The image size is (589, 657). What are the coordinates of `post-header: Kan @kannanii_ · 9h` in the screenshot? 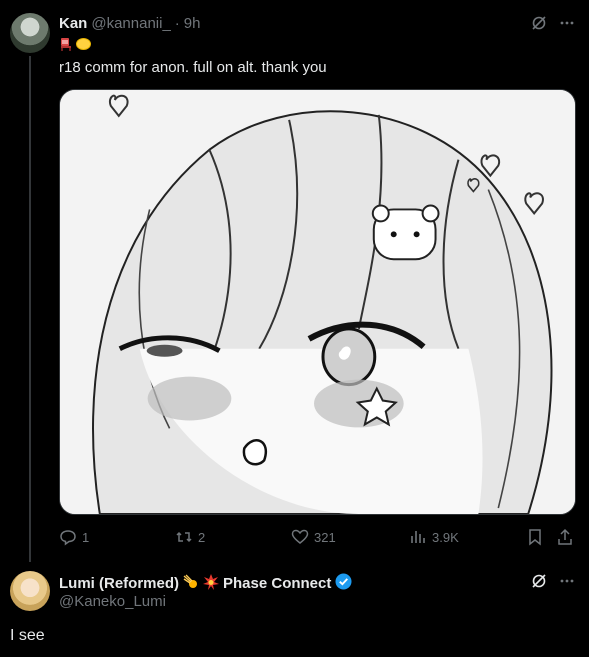 It's located at (129, 24).